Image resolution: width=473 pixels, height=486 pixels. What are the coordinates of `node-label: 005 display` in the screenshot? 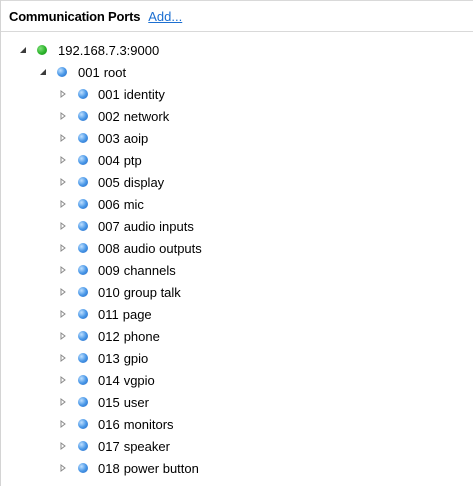 It's located at (131, 182).